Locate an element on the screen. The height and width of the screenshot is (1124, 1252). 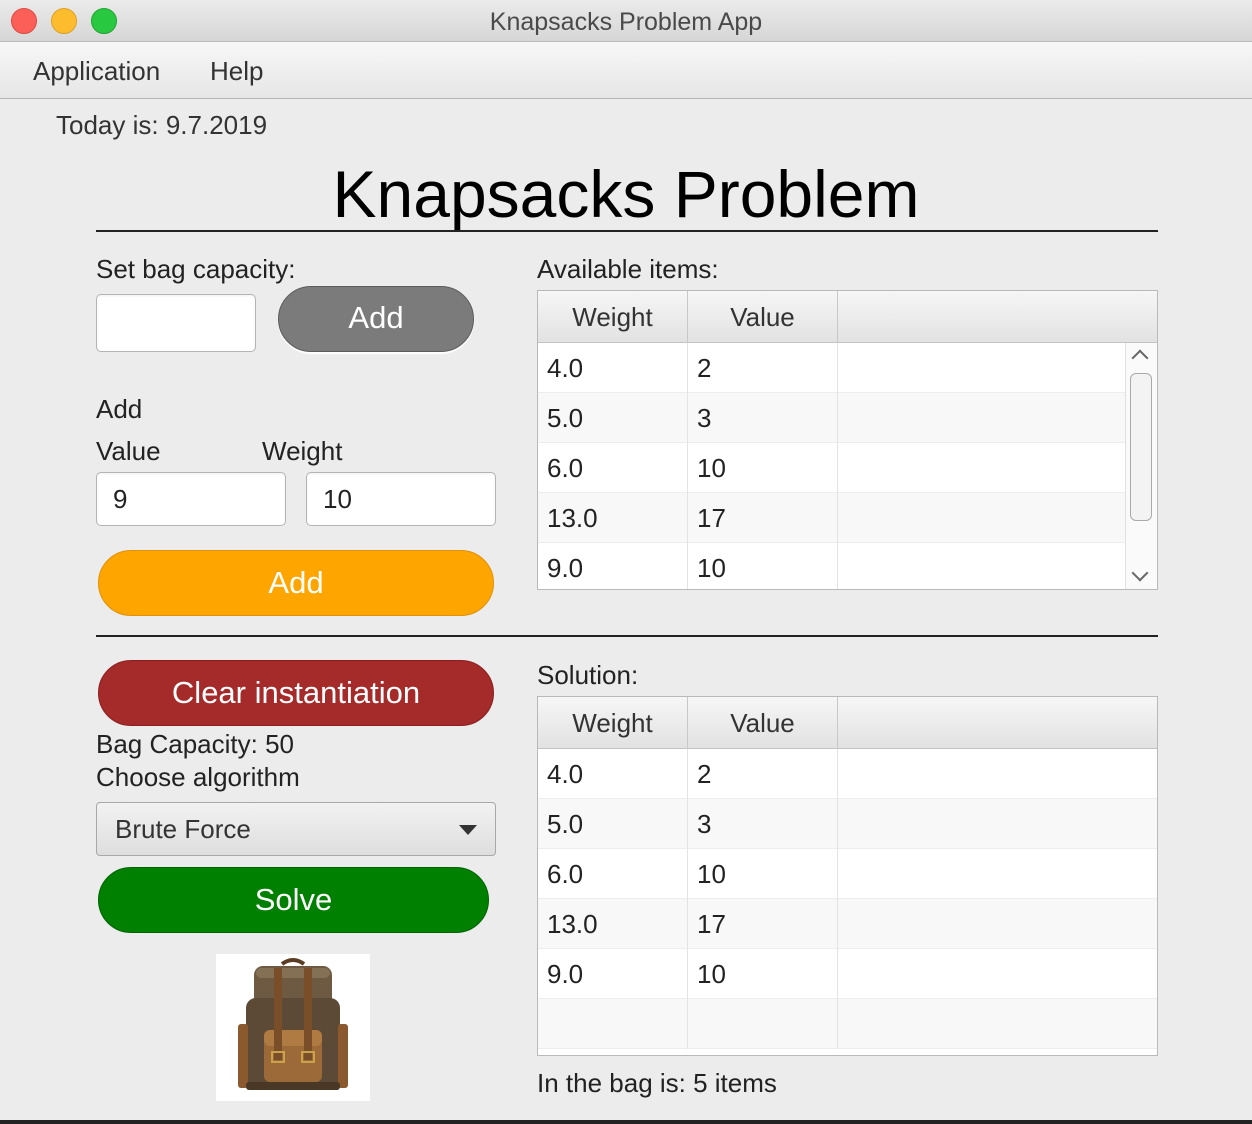
page-title: Knapsacks Problem is located at coordinates (626, 194).